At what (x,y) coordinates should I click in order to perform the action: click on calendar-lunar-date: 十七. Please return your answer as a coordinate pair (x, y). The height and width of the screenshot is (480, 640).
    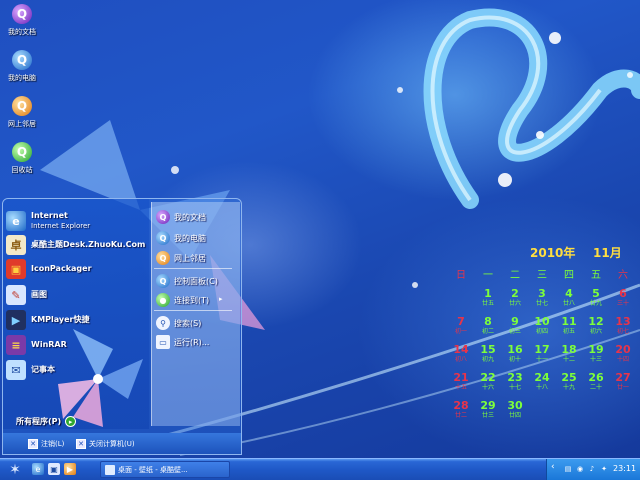
    Looking at the image, I should click on (514, 387).